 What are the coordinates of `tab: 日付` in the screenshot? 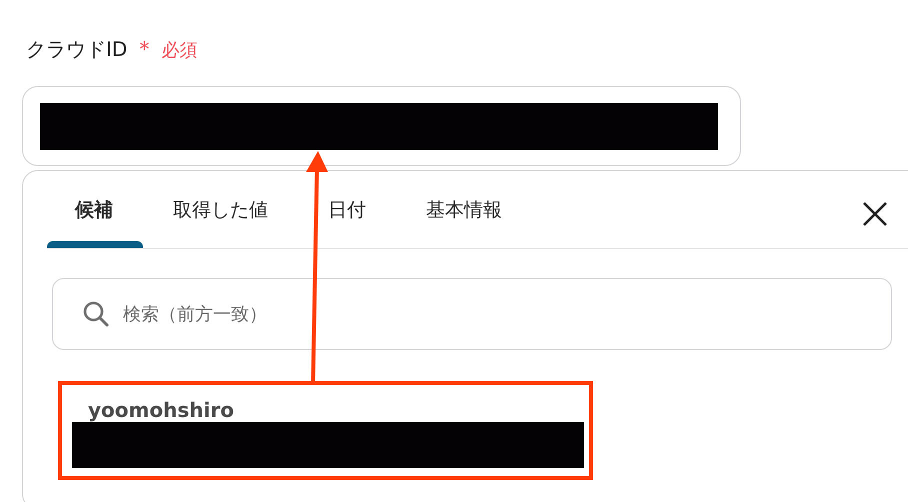 It's located at (347, 209).